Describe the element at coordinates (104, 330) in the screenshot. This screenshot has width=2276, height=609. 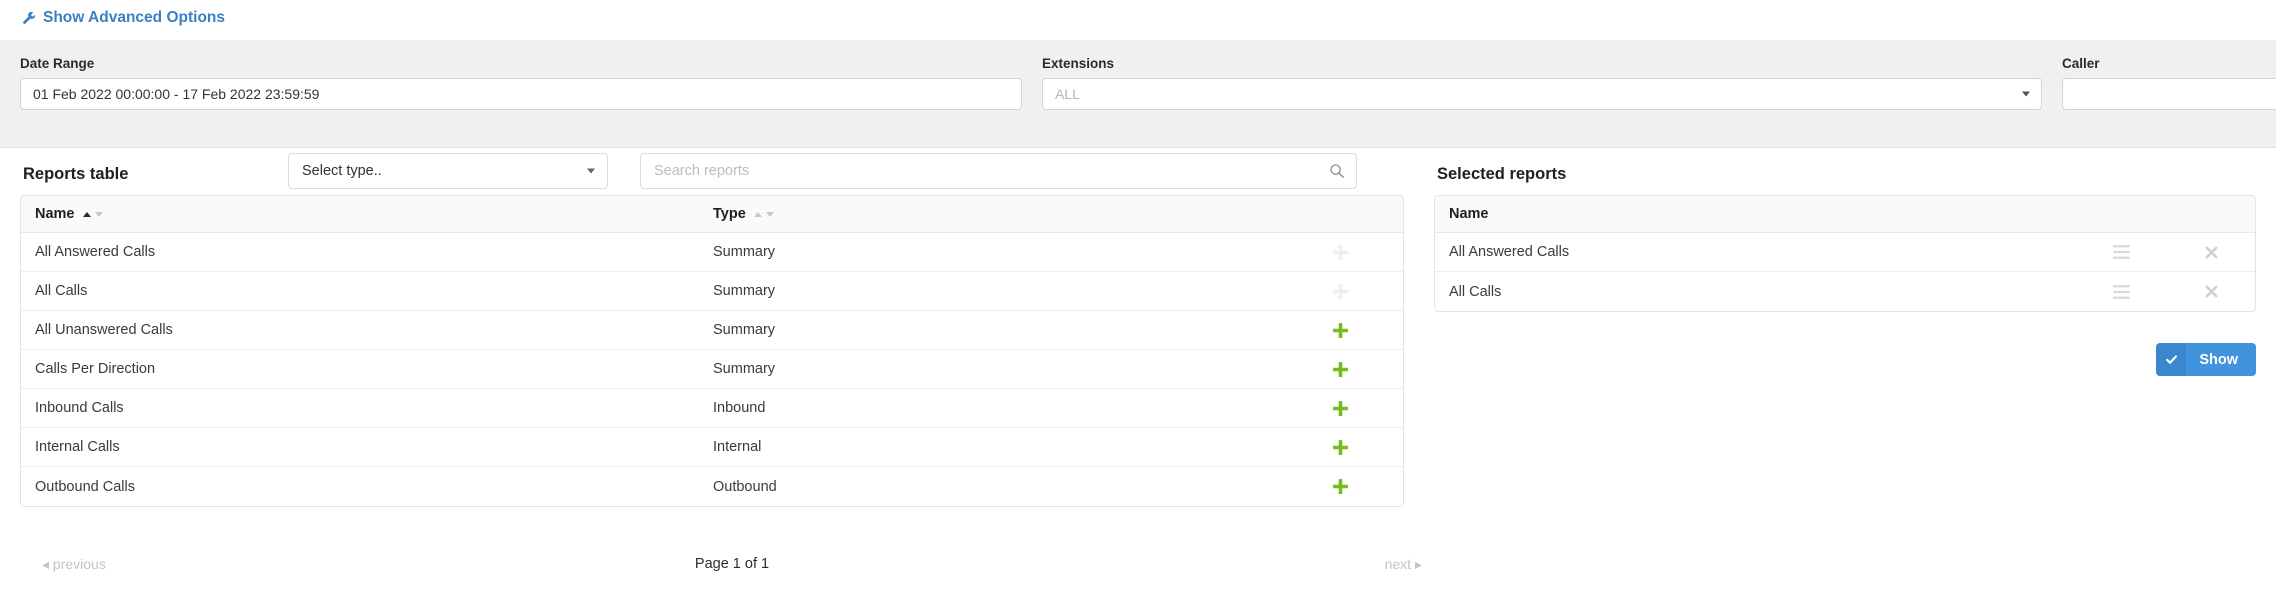
I see `report-name: All Unanswered Calls` at that location.